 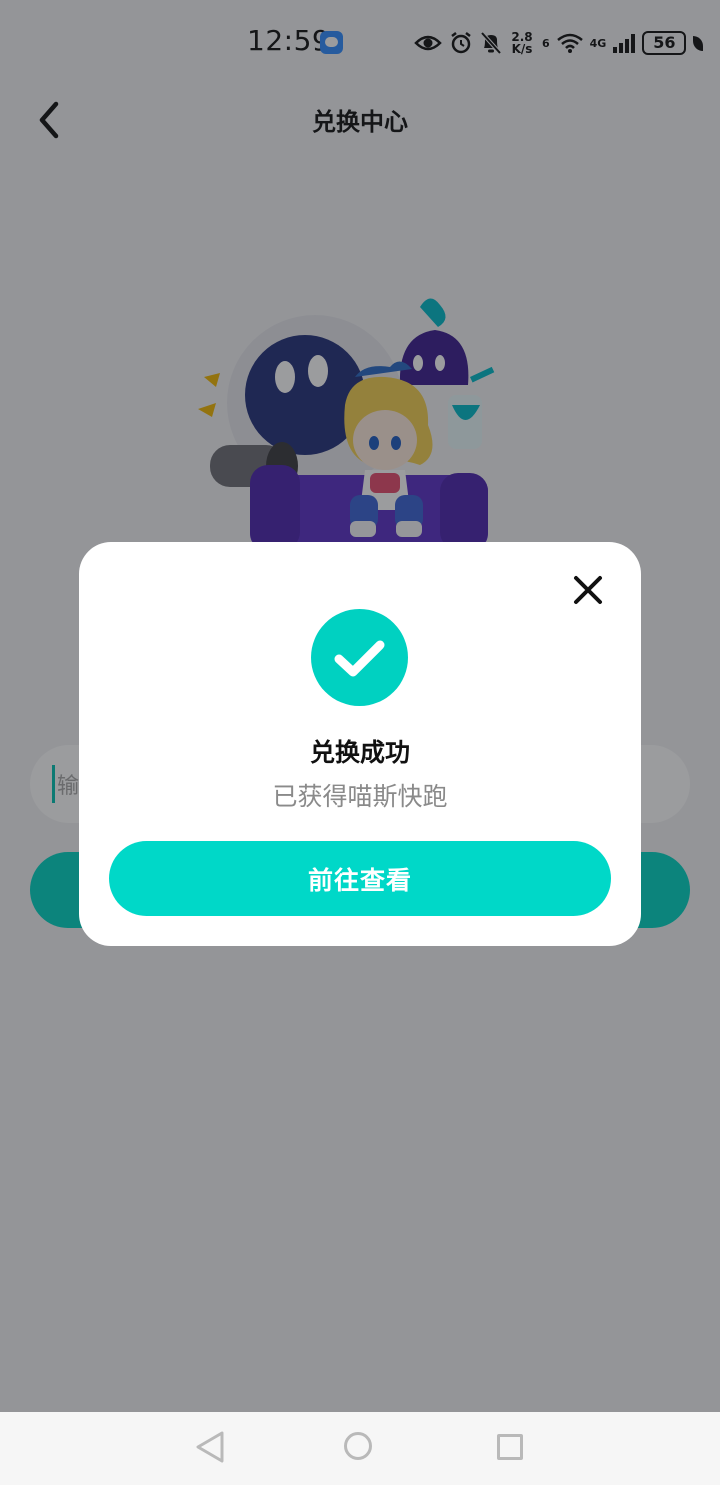 I want to click on view-now-button: 前往查看, so click(x=360, y=878).